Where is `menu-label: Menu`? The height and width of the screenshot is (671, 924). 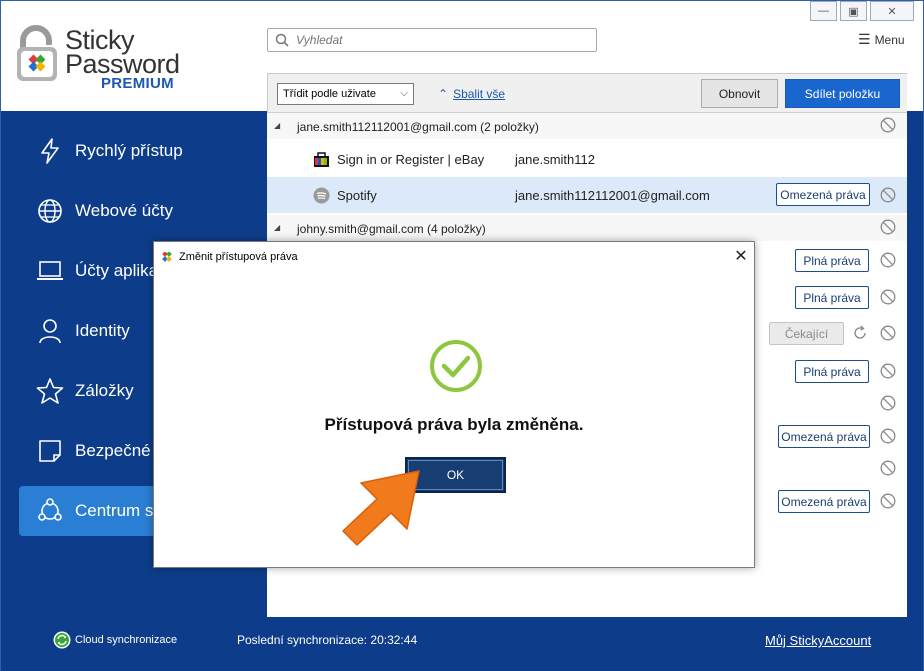 menu-label: Menu is located at coordinates (889, 39).